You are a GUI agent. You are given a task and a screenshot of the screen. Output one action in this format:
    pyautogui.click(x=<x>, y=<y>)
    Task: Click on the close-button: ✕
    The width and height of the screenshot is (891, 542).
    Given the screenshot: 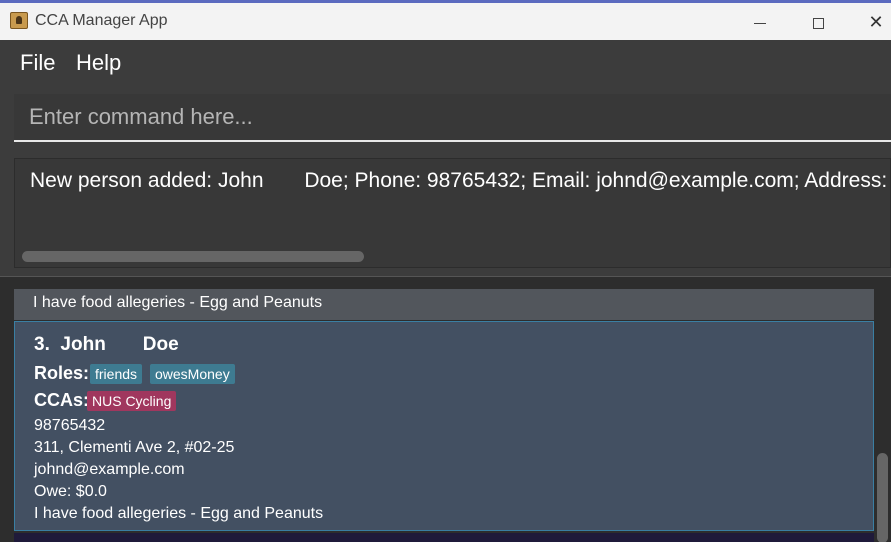 What is the action you would take?
    pyautogui.click(x=873, y=22)
    